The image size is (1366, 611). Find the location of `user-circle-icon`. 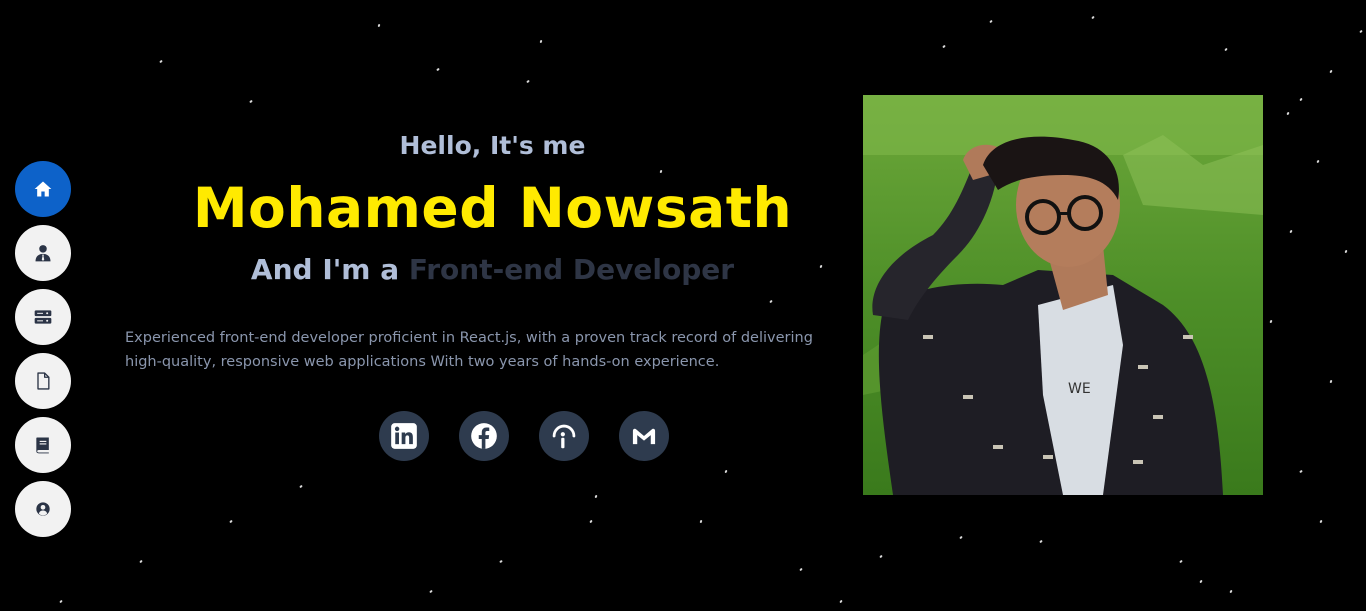

user-circle-icon is located at coordinates (43, 509).